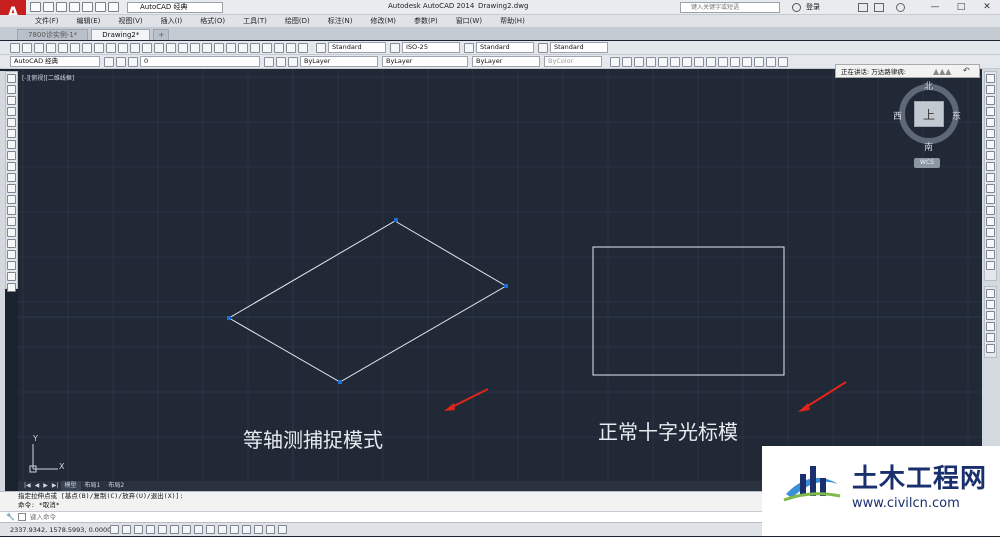 The width and height of the screenshot is (1000, 537). Describe the element at coordinates (900, 7) in the screenshot. I see `help-icon` at that location.